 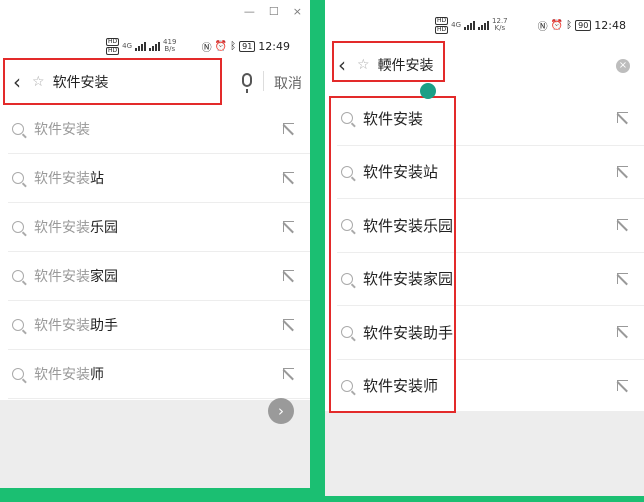 I want to click on cancel-button: 取消, so click(x=288, y=83).